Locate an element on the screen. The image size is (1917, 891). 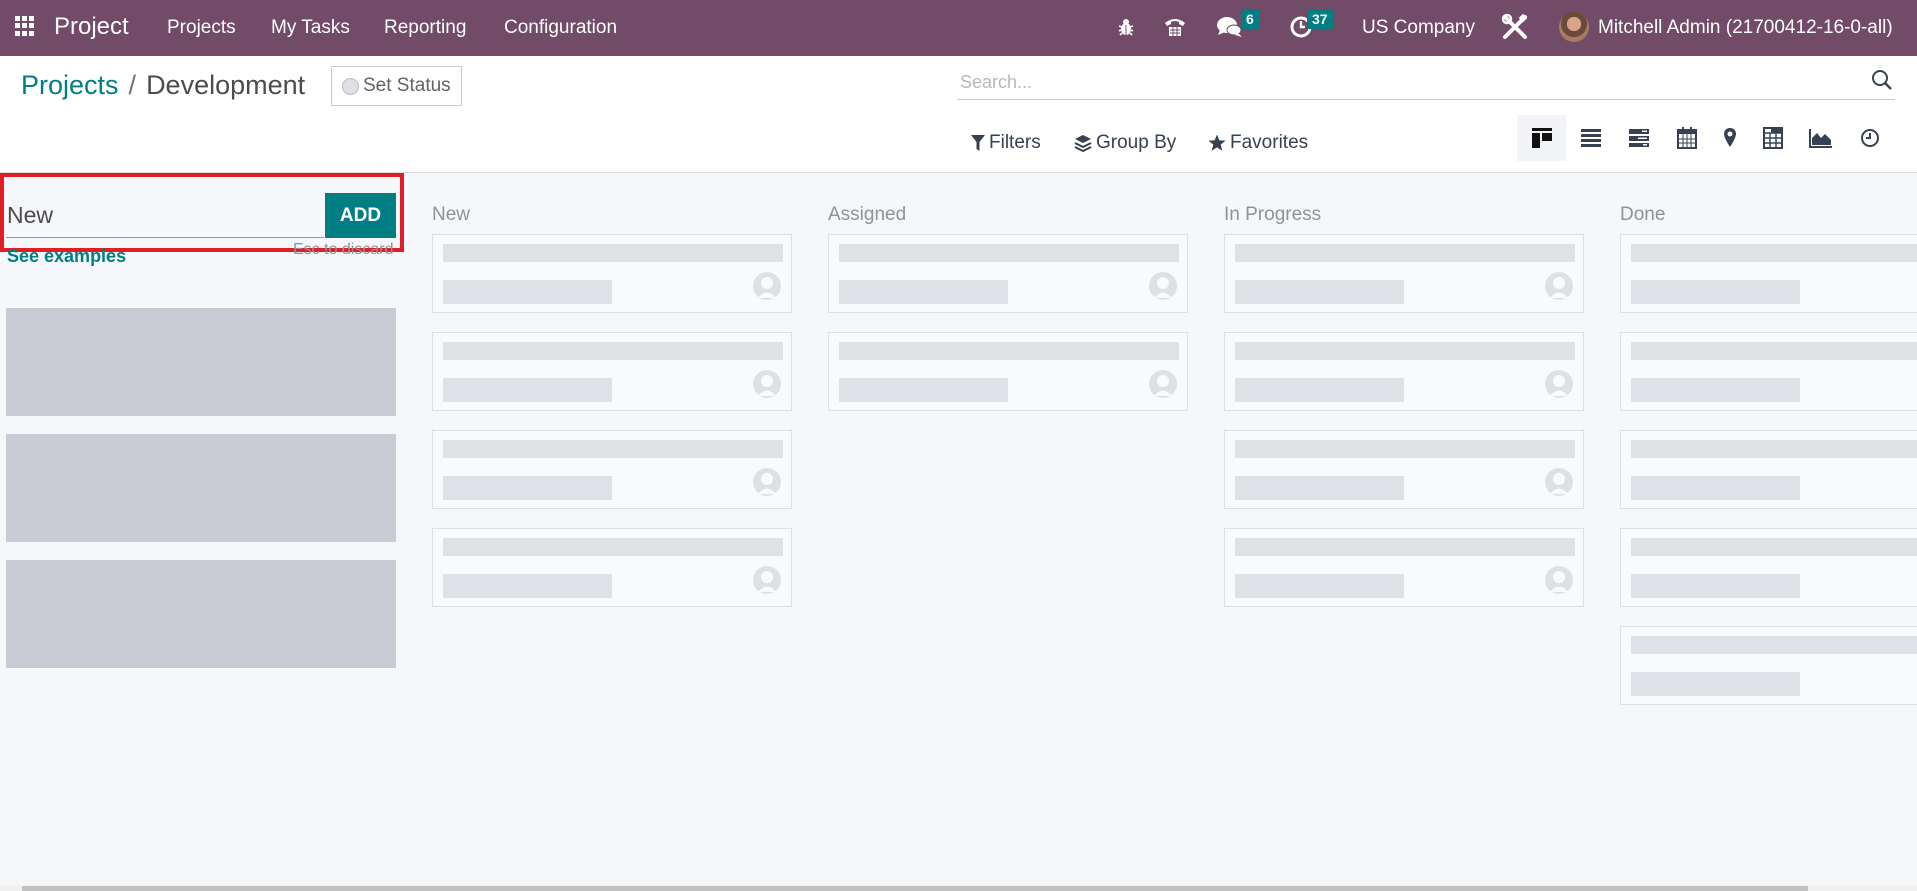
favorites-button: Favorites is located at coordinates (1258, 143).